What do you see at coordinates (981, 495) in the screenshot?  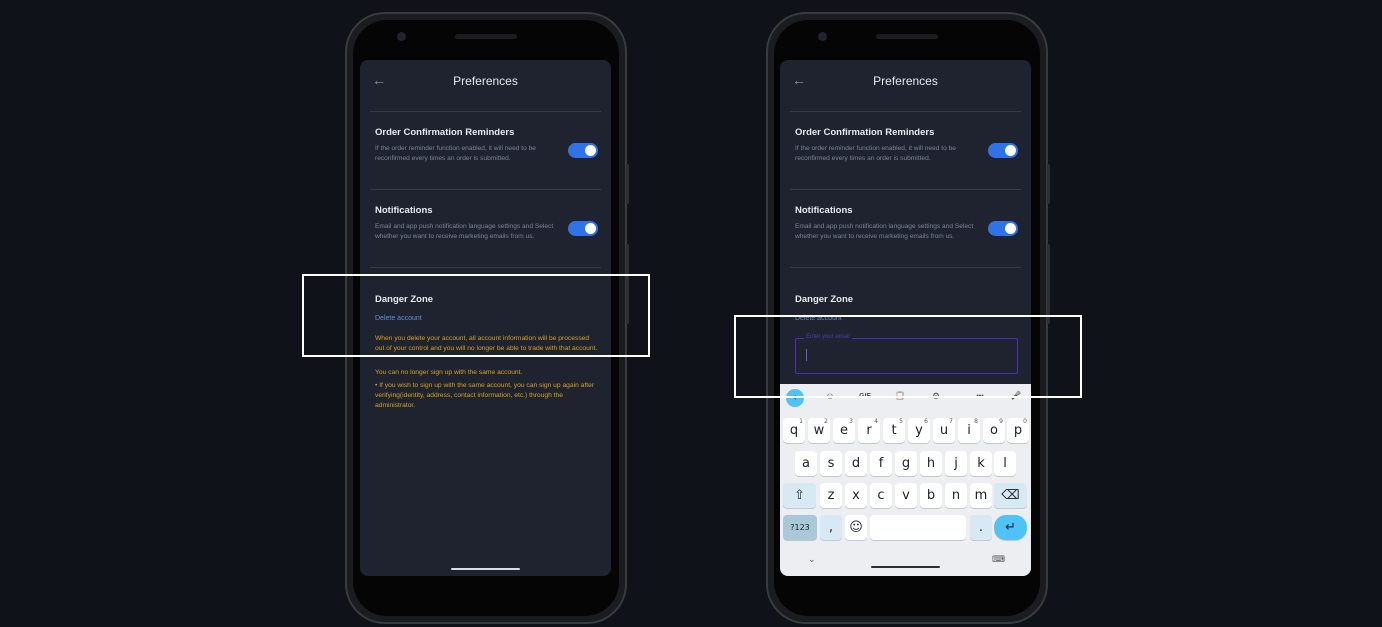 I see `key-m: m` at bounding box center [981, 495].